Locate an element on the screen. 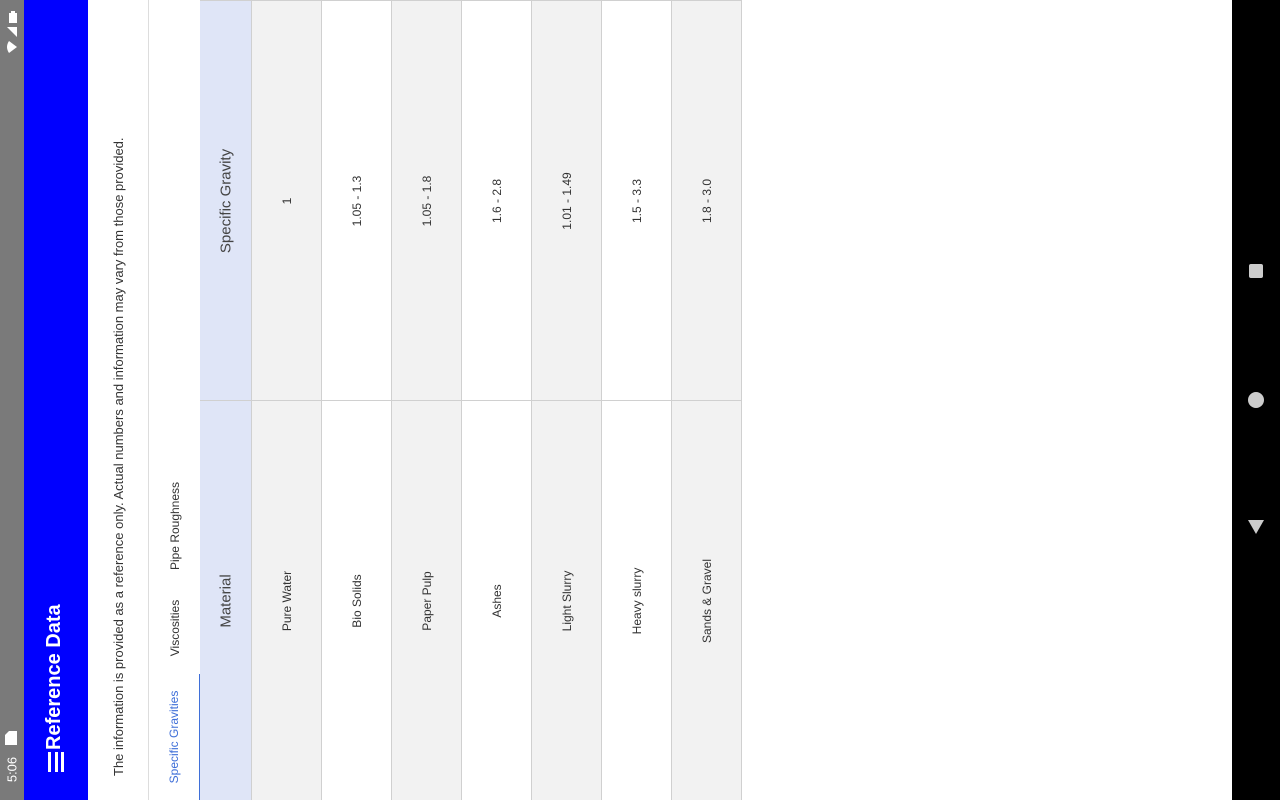 This screenshot has width=1280, height=800. header-material-label: Material is located at coordinates (225, 600).